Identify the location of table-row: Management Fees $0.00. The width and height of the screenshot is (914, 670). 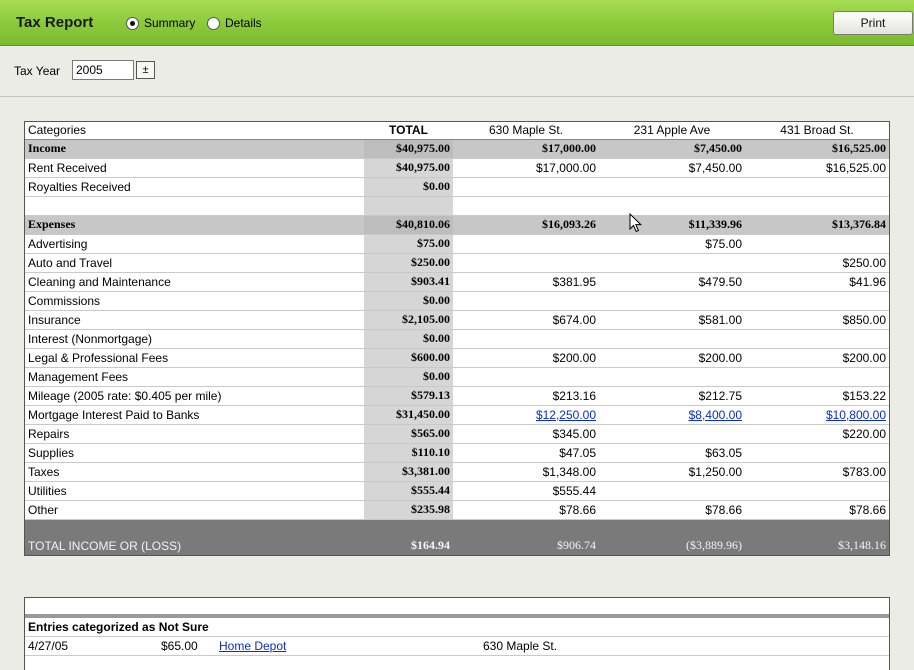
(457, 377).